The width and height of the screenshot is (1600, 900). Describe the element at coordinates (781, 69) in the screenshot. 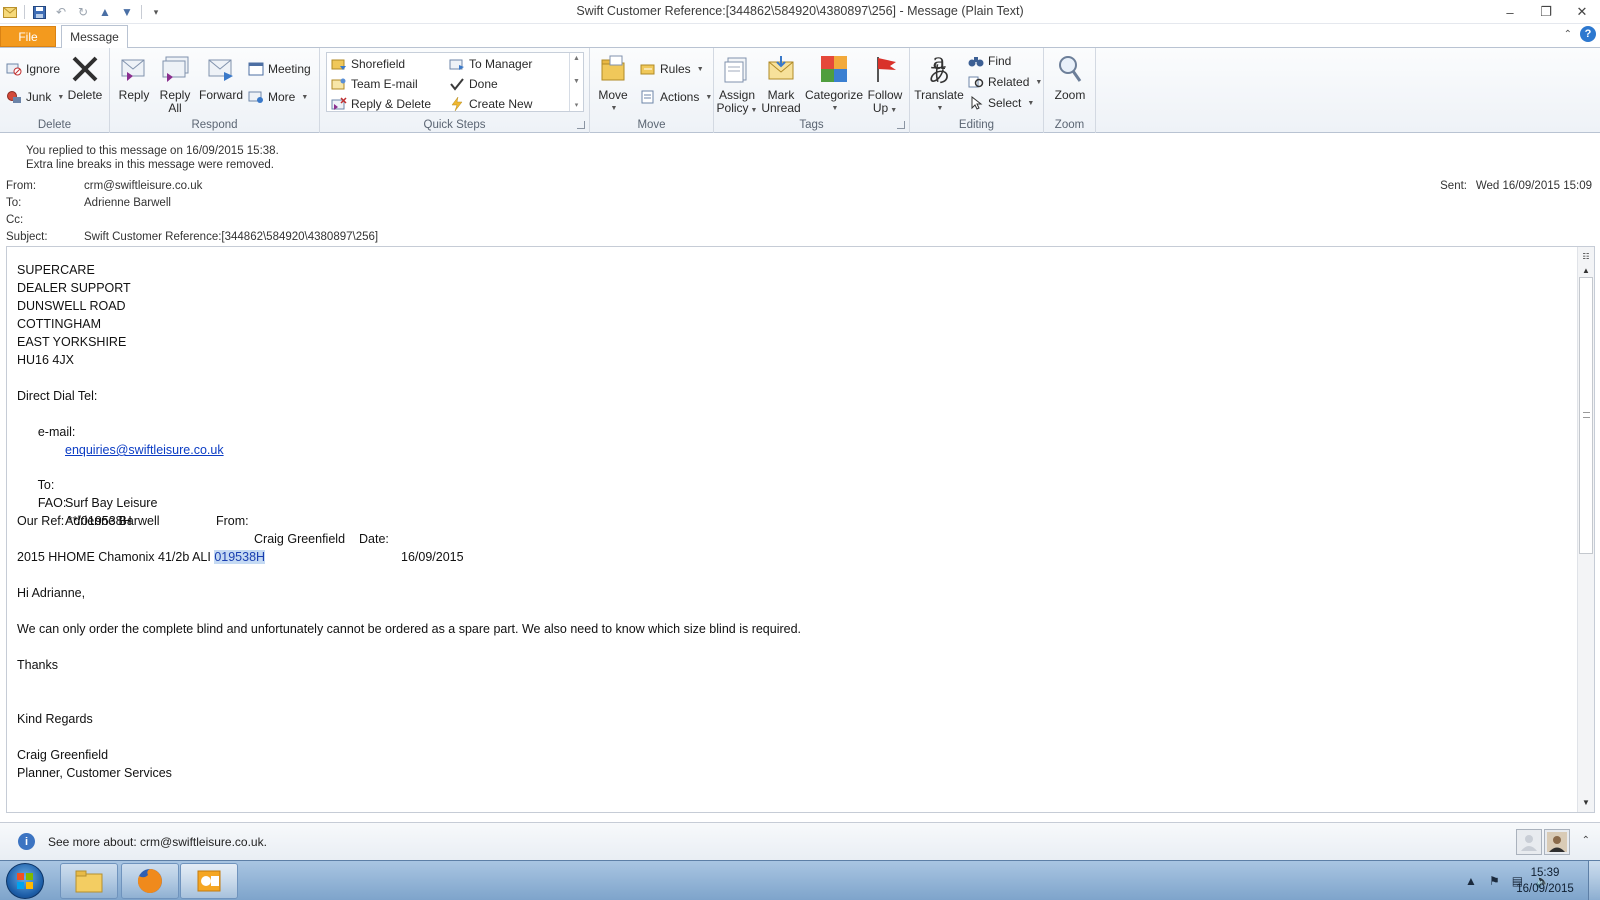

I see `mark-unread-icon` at that location.